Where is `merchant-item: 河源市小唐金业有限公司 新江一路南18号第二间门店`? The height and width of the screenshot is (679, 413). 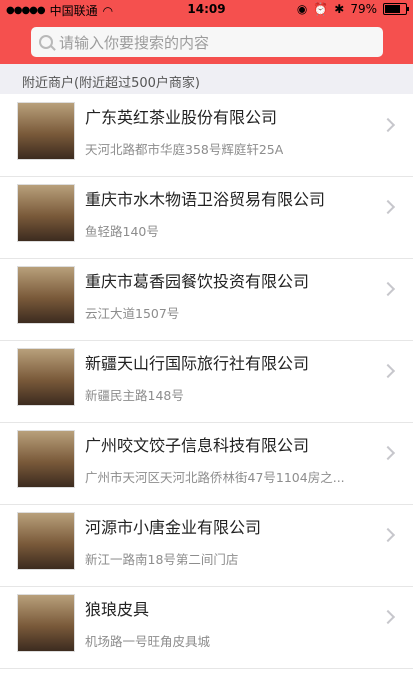 merchant-item: 河源市小唐金业有限公司 新江一路南18号第二间门店 is located at coordinates (206, 545).